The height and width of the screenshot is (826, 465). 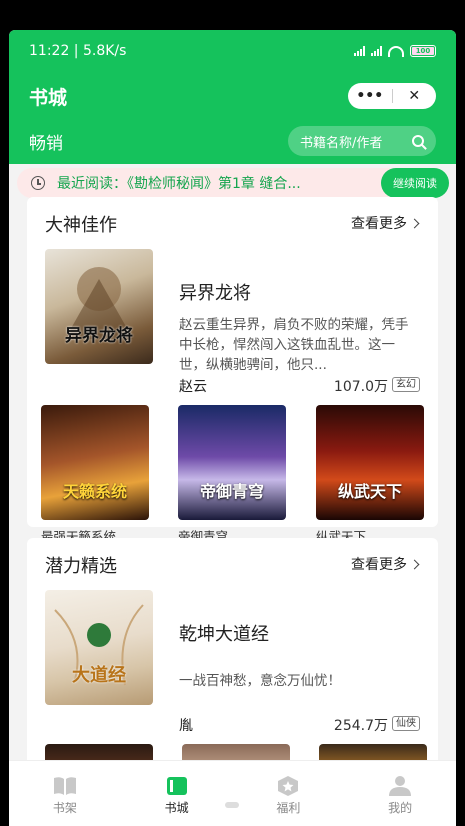 I want to click on tab-label: 福利, so click(x=288, y=808).